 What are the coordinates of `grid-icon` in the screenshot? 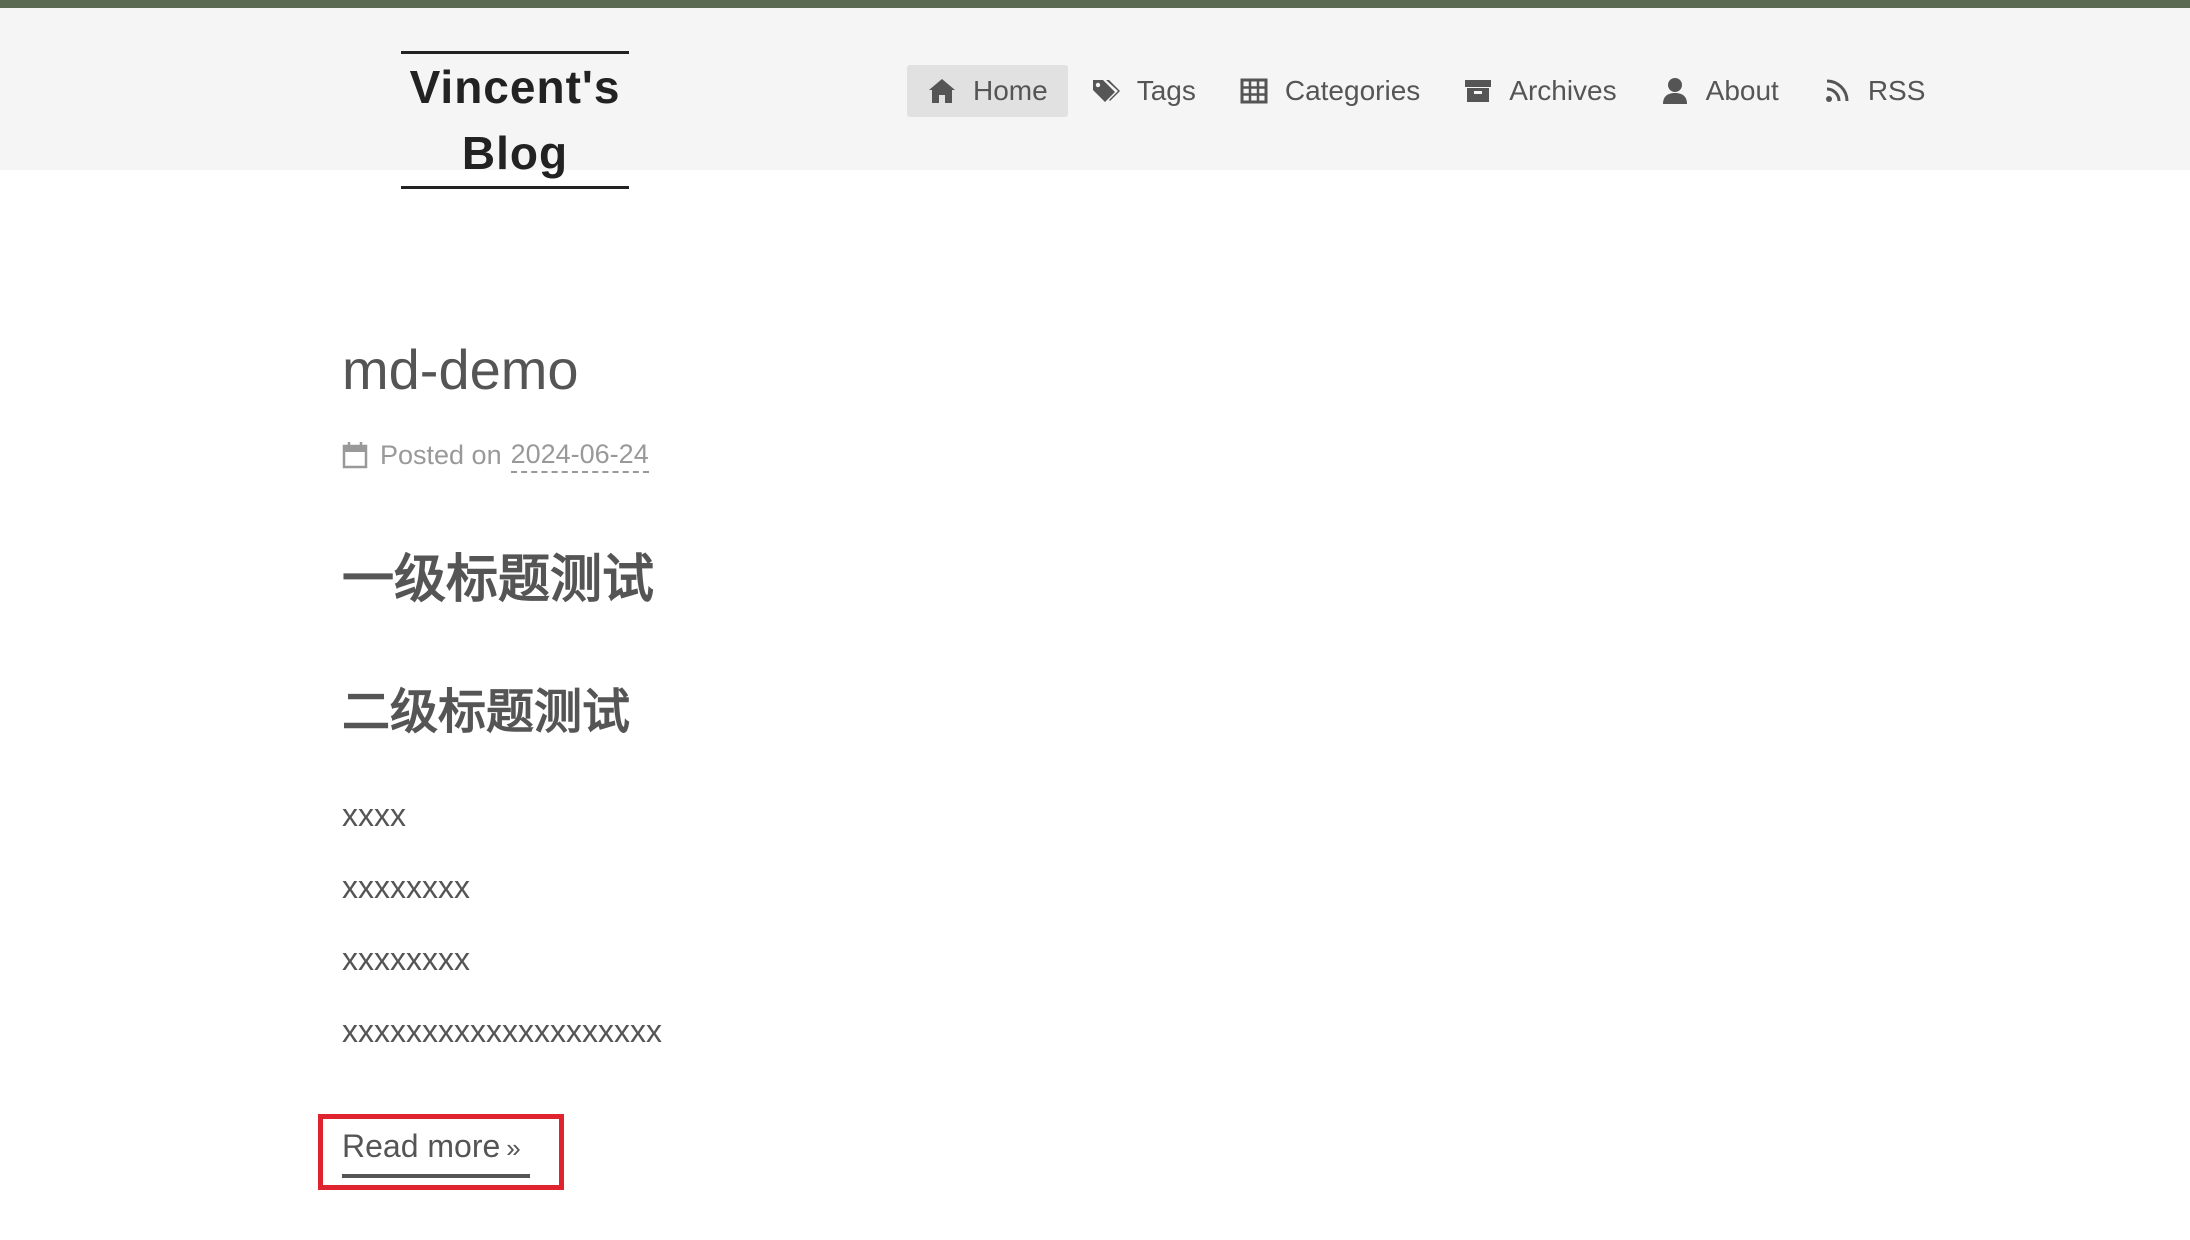 It's located at (1254, 91).